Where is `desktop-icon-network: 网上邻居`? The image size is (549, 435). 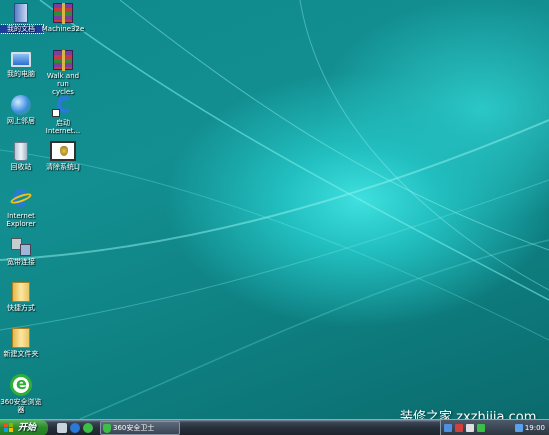 desktop-icon-network: 网上邻居 is located at coordinates (21, 110).